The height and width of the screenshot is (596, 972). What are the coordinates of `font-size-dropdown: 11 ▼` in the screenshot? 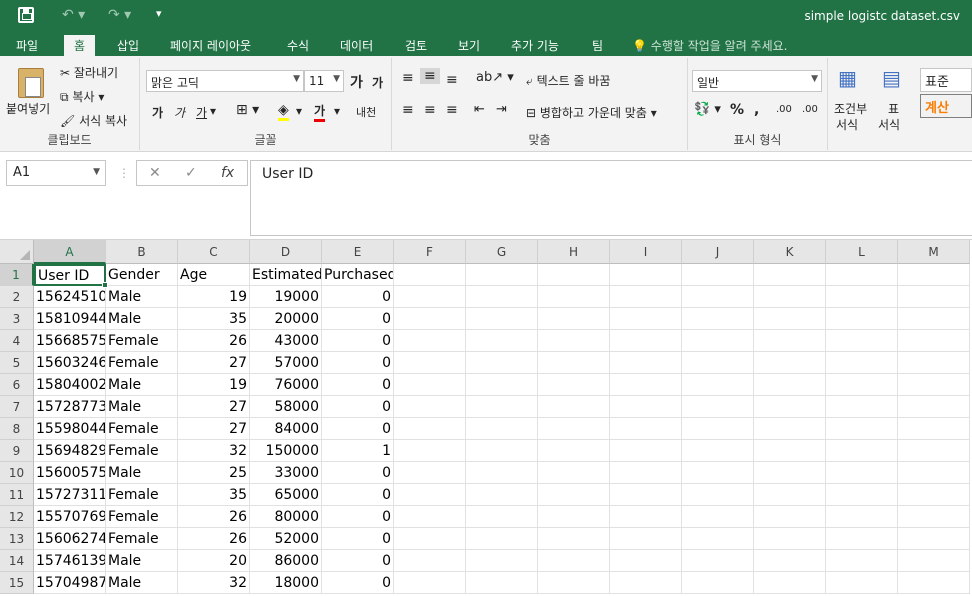 It's located at (324, 81).